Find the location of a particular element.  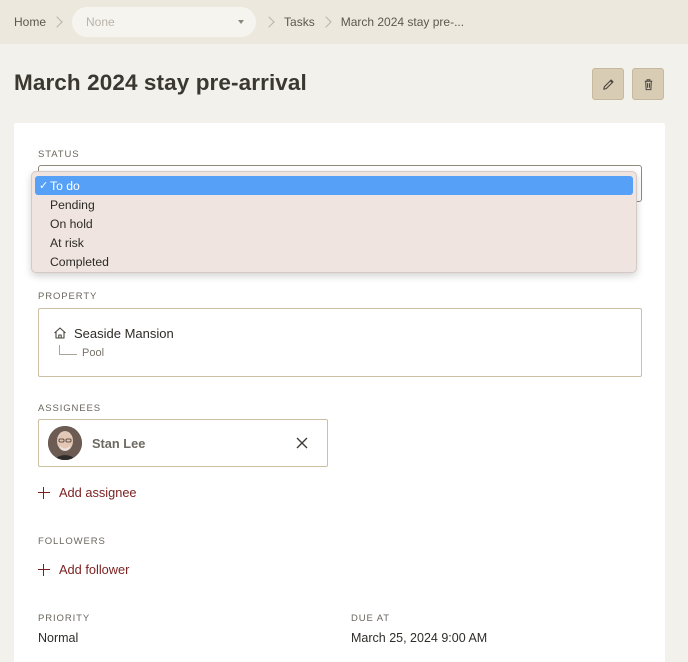

due-label: DUE AT is located at coordinates (371, 618).